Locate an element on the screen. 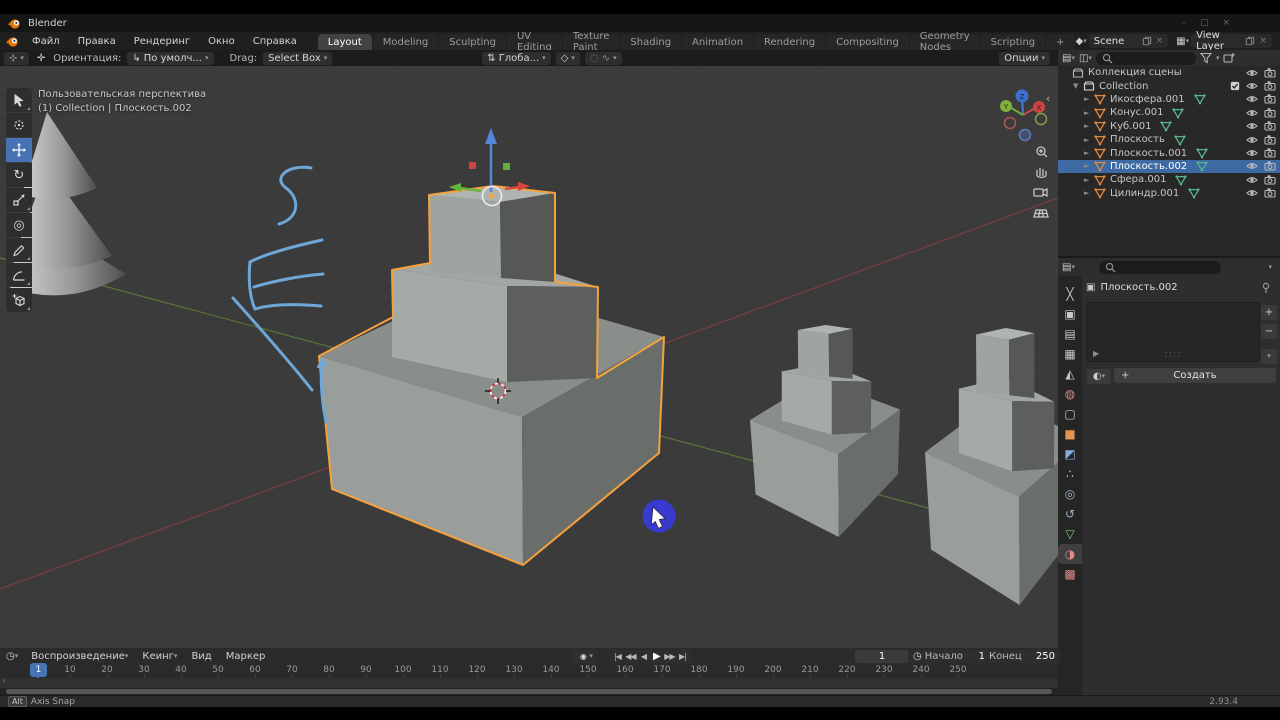 The image size is (1280, 720). workspace-tab-texture-paint: Texture Paint is located at coordinates (591, 42).